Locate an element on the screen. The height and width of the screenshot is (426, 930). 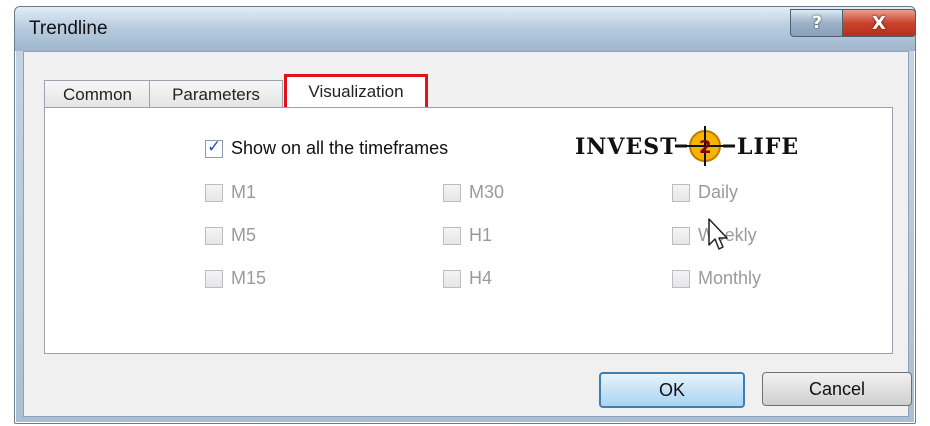
timeframe-label: H1 is located at coordinates (481, 235).